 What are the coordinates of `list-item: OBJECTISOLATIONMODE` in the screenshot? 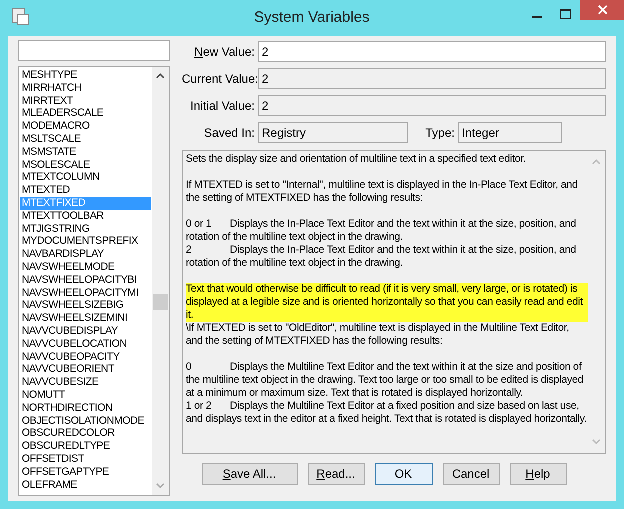 It's located at (85, 421).